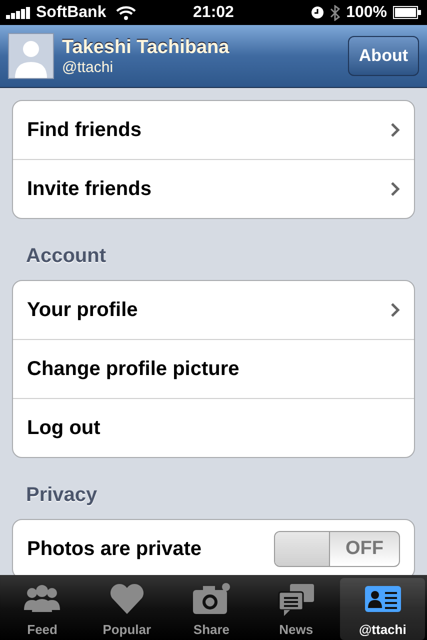  Describe the element at coordinates (335, 12) in the screenshot. I see `bluetooth-icon` at that location.